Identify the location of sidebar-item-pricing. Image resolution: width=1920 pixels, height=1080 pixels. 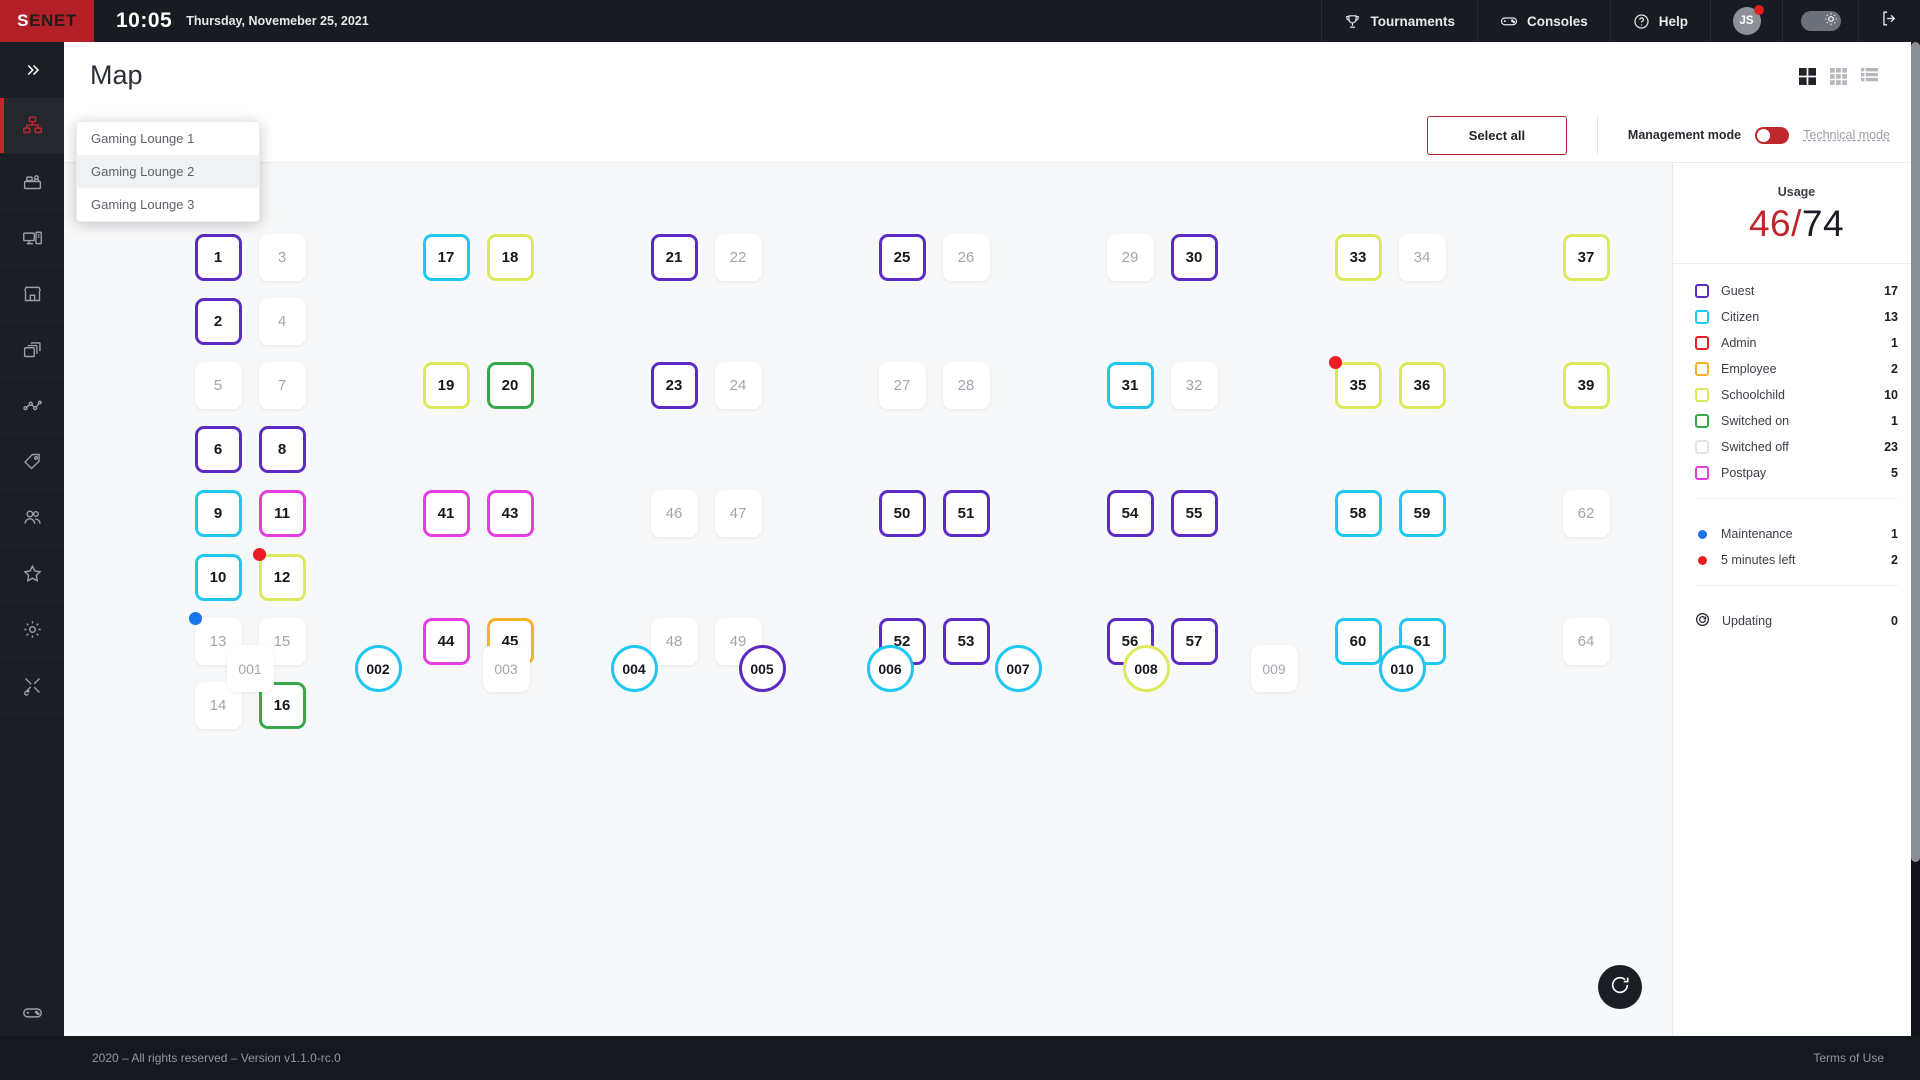
(32, 462).